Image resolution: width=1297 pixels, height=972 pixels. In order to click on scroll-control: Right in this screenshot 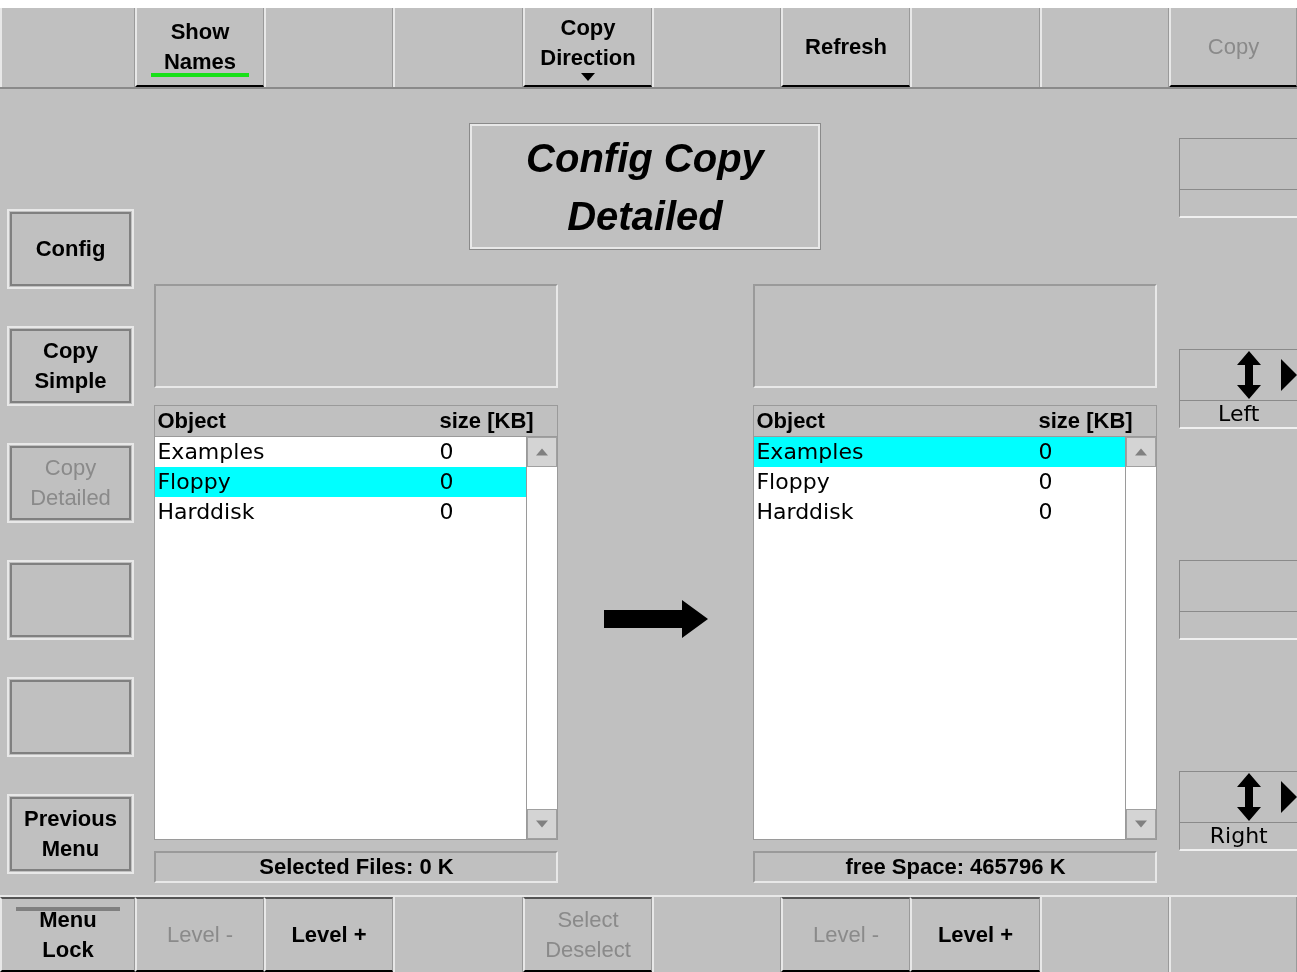, I will do `click(1238, 811)`.